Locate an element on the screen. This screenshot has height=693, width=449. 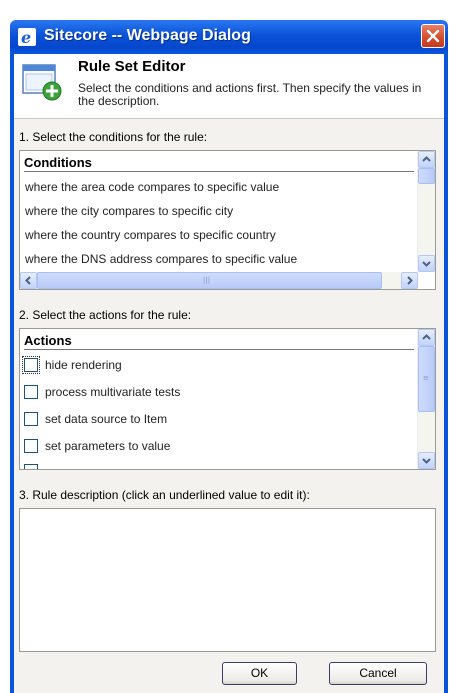
close-icon is located at coordinates (433, 36).